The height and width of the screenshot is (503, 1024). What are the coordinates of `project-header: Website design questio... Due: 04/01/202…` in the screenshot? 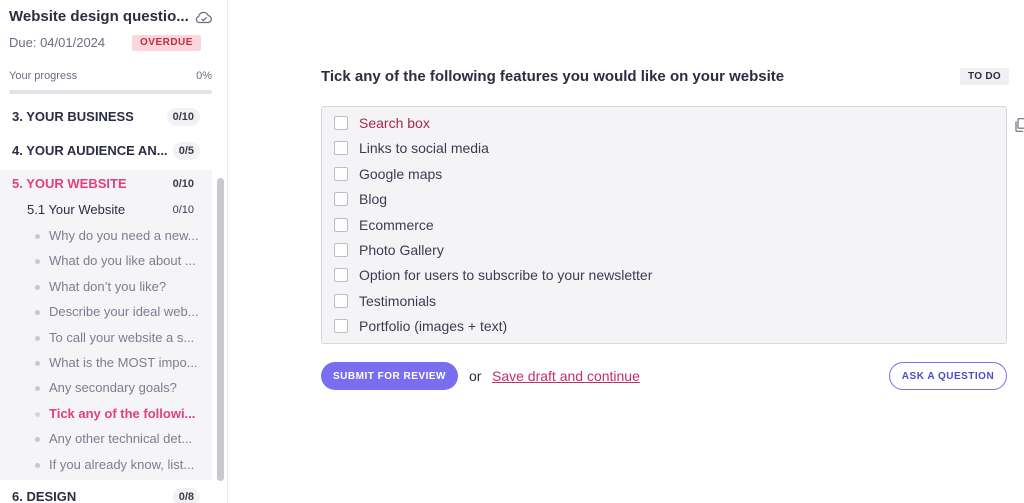 It's located at (113, 54).